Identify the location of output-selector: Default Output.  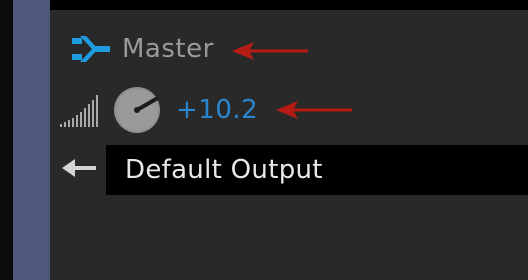
(317, 170).